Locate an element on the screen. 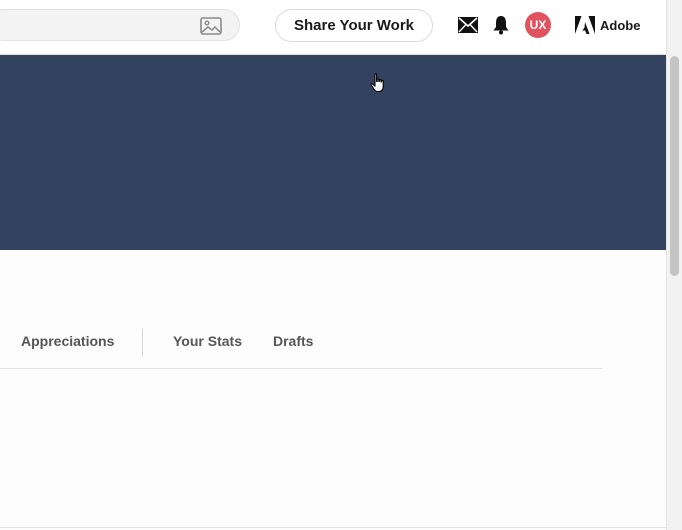  tab-appreciations: Appreciations is located at coordinates (67, 341).